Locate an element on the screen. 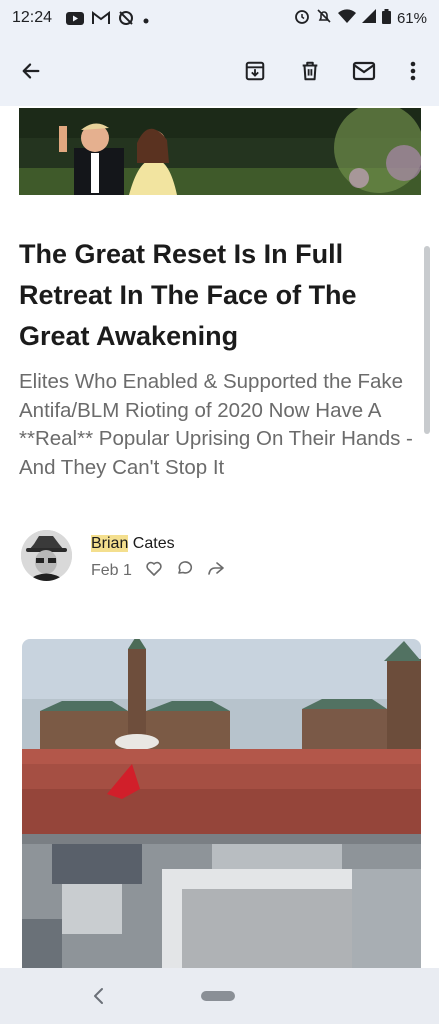 The image size is (439, 1024). status-time: 12:24 is located at coordinates (32, 17).